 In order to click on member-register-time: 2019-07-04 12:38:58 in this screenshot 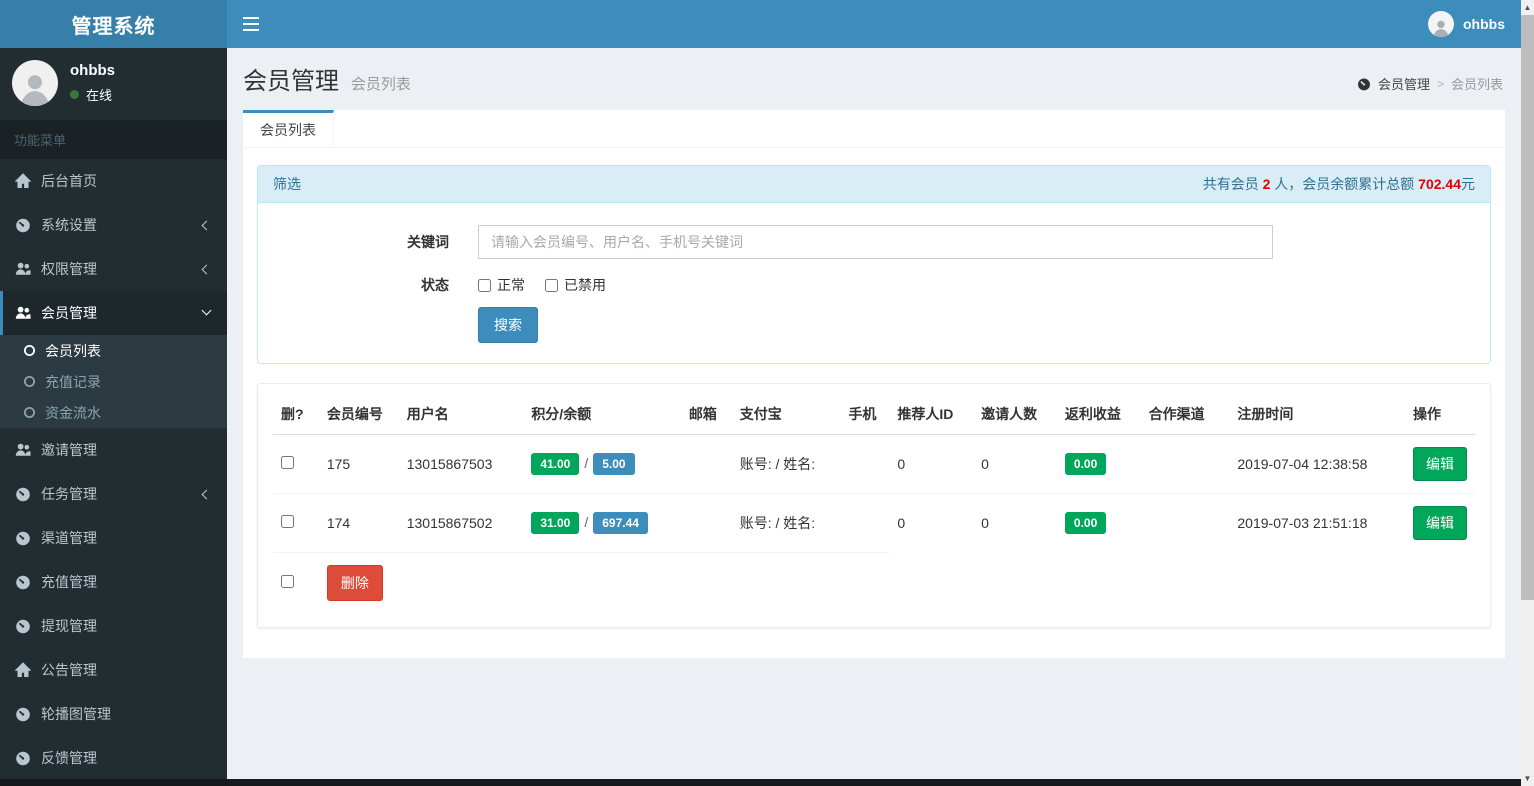, I will do `click(1302, 464)`.